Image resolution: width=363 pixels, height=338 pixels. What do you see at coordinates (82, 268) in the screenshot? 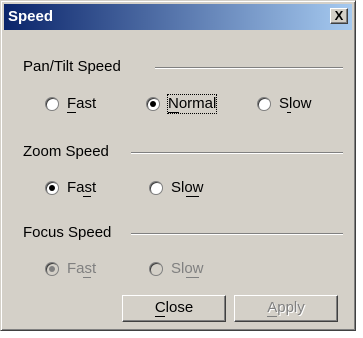
I see `focus-fast-label: Fast` at bounding box center [82, 268].